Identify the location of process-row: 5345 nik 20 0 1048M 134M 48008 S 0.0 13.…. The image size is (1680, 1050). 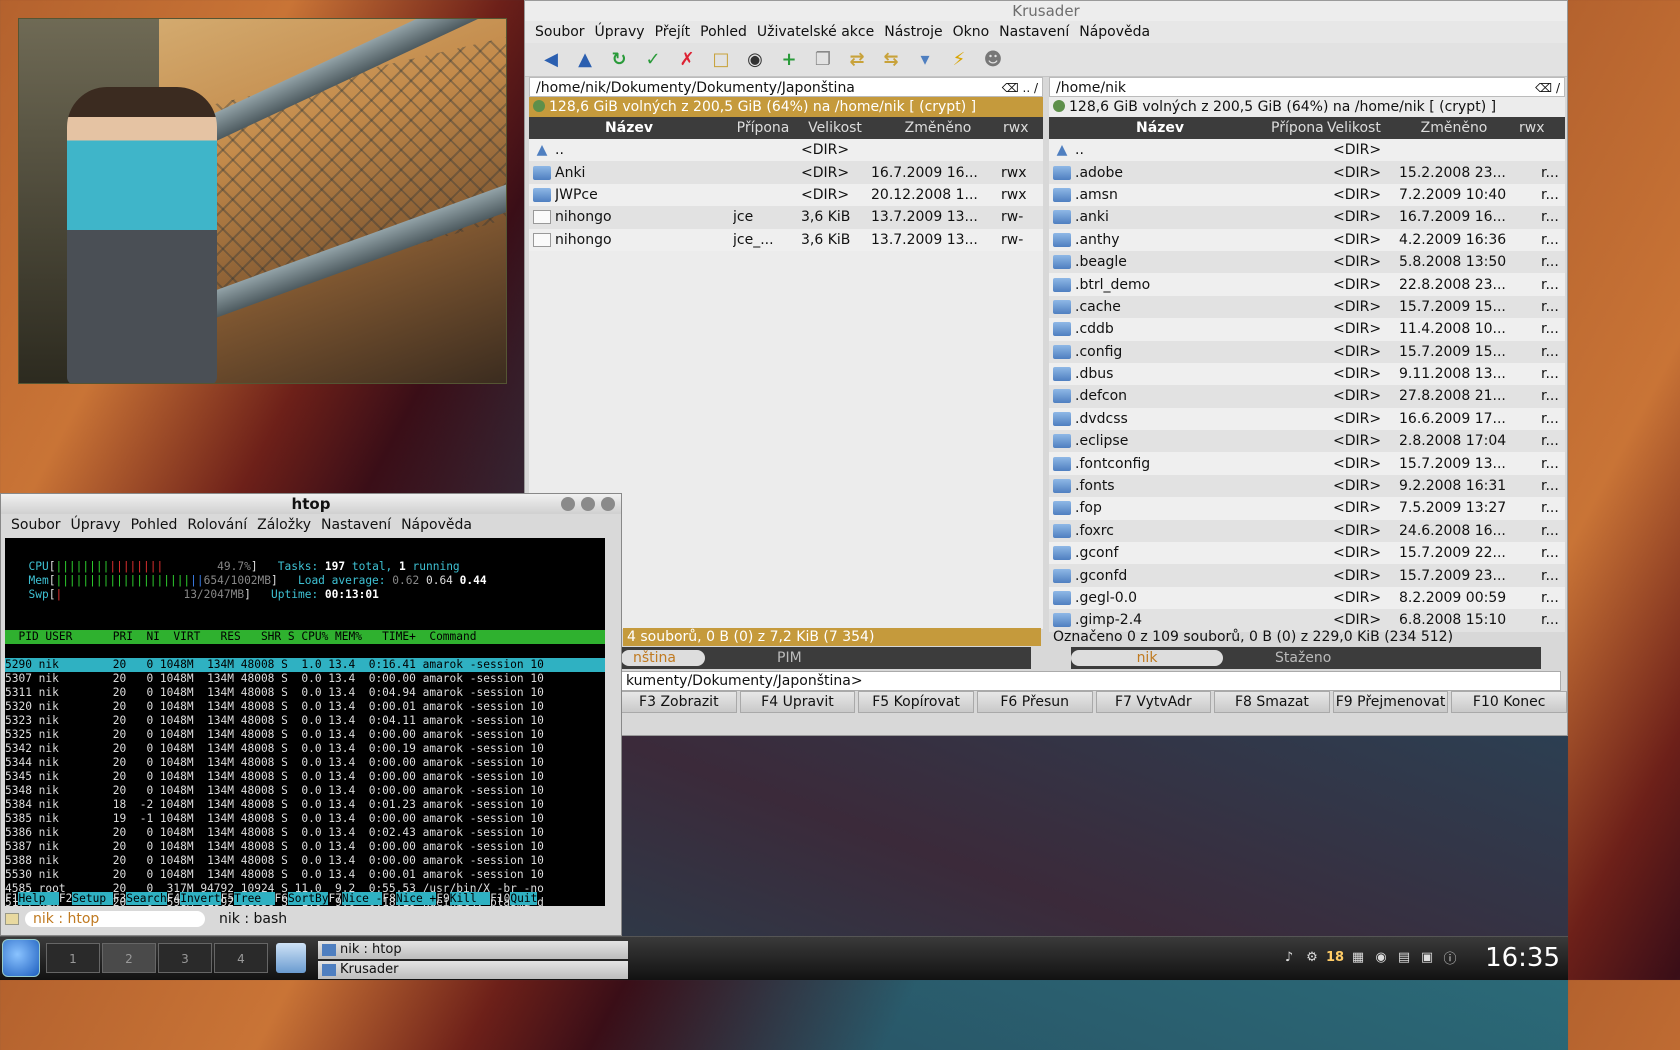
(305, 777).